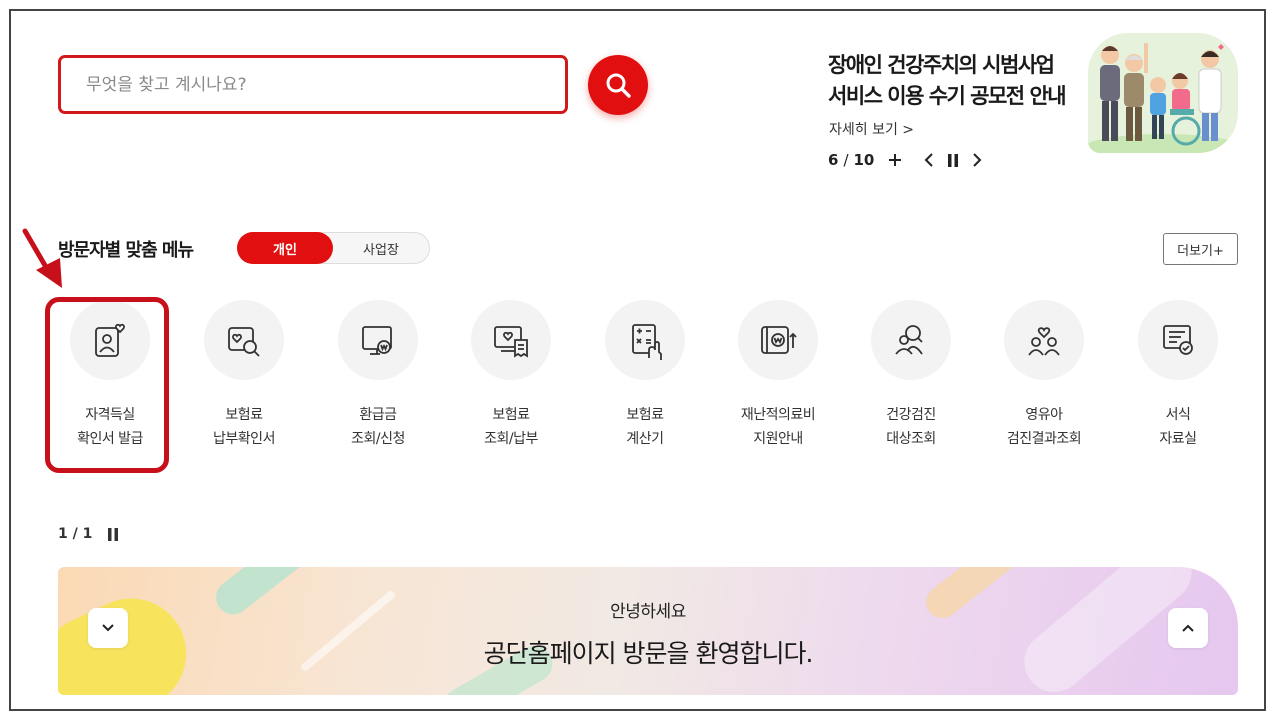 The image size is (1275, 719). I want to click on expand-down-button, so click(108, 628).